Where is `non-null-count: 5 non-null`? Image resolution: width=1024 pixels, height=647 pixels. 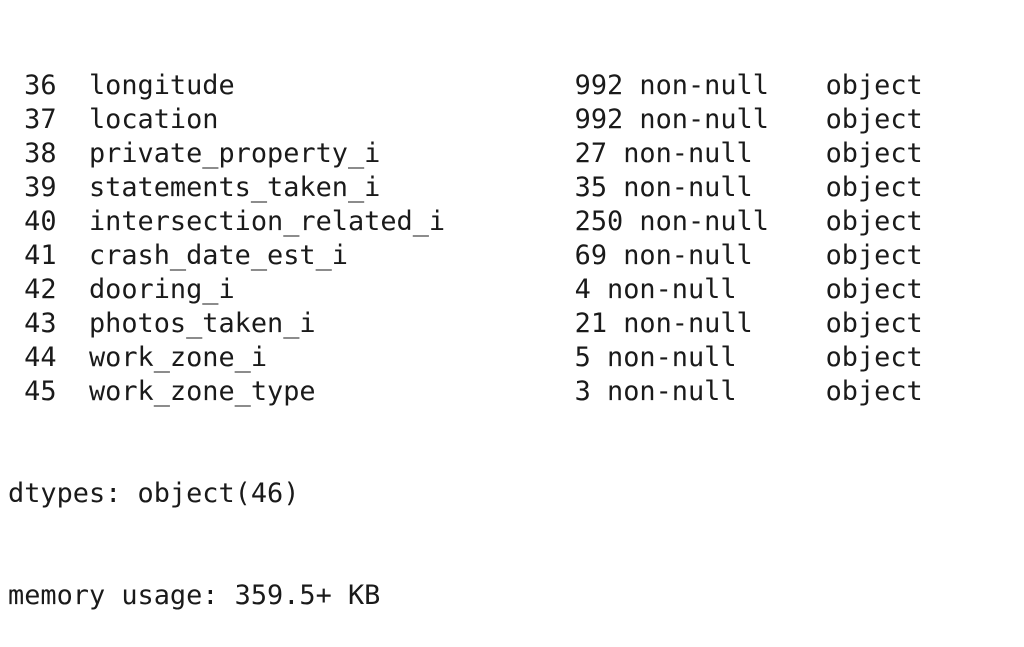 non-null-count: 5 non-null is located at coordinates (655, 357).